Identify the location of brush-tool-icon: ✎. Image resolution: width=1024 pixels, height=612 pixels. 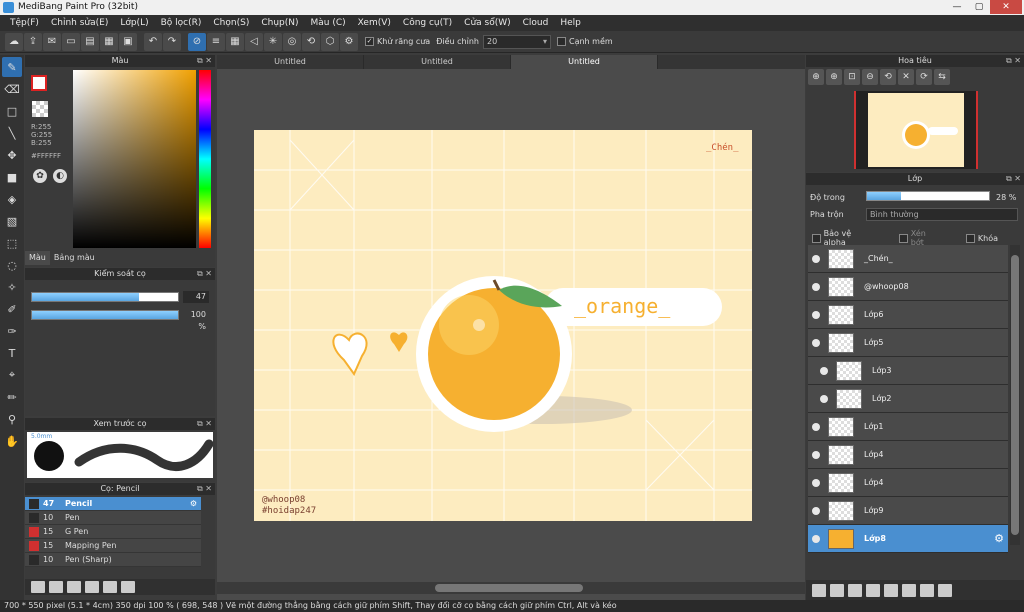
(12, 67).